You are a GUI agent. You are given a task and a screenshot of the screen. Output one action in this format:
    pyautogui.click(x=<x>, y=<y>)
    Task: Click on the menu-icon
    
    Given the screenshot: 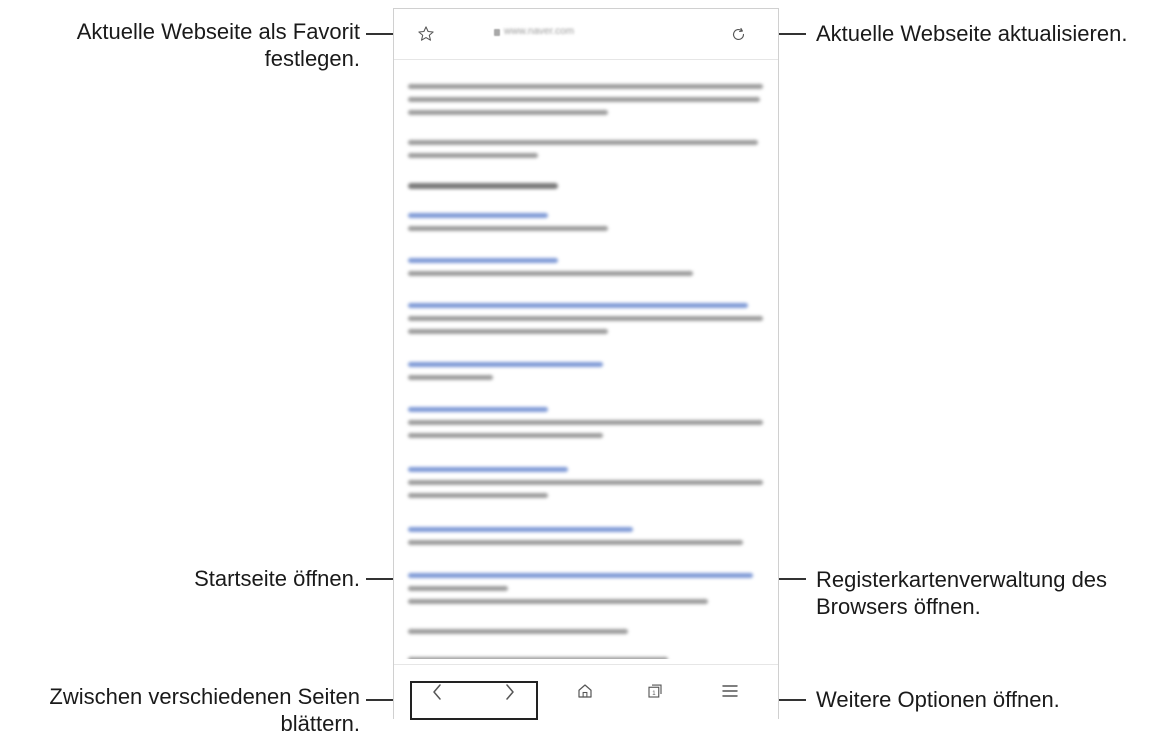 What is the action you would take?
    pyautogui.click(x=730, y=693)
    